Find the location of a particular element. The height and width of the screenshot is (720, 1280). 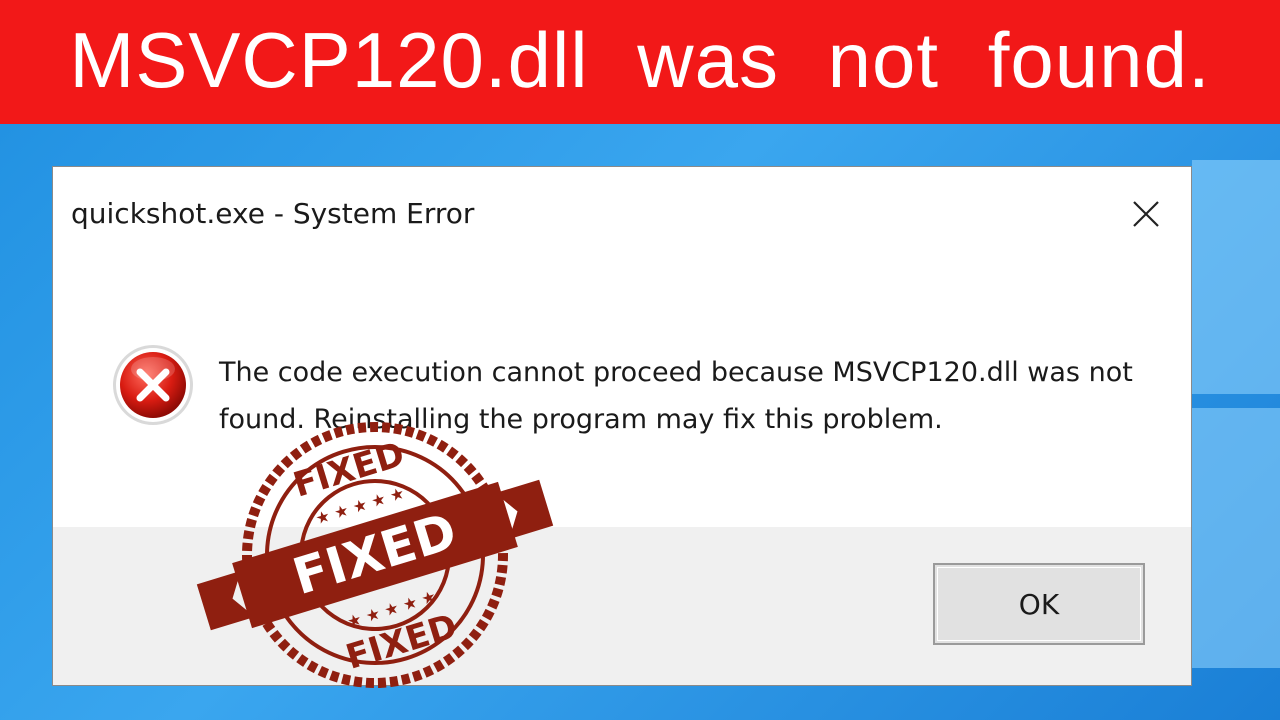

ok-button: OK is located at coordinates (1039, 604).